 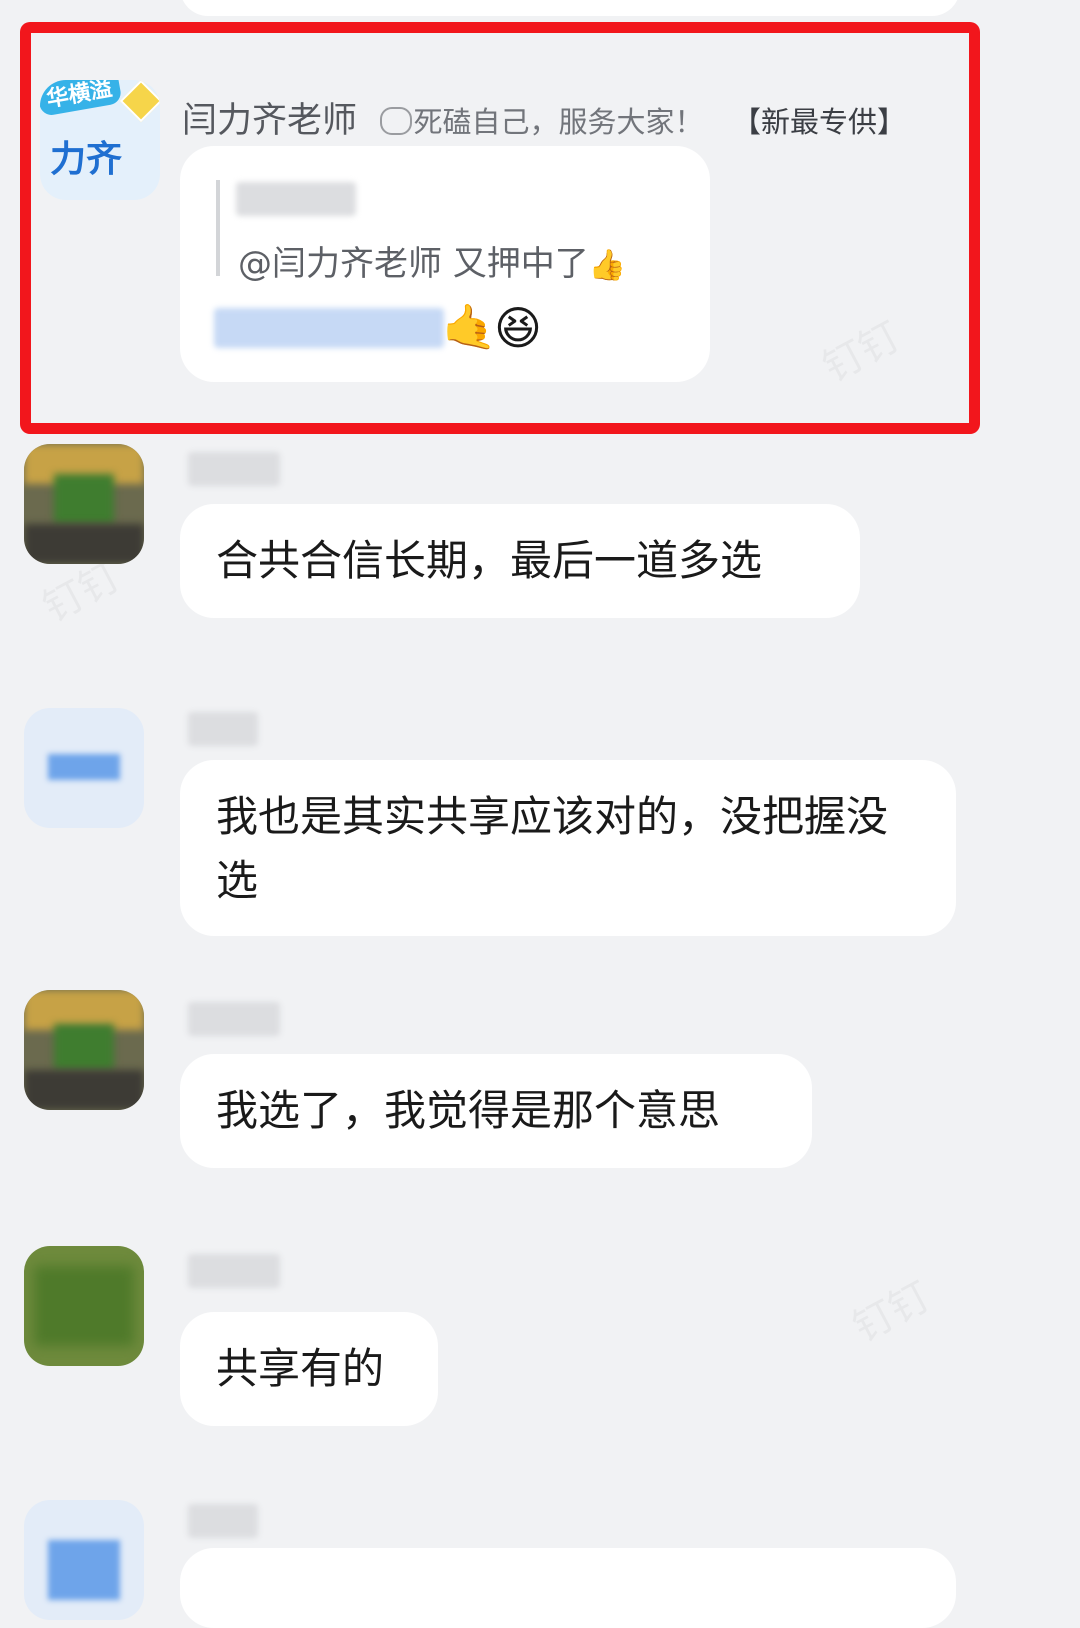 I want to click on laughing-face-icon: 😆, so click(x=518, y=328).